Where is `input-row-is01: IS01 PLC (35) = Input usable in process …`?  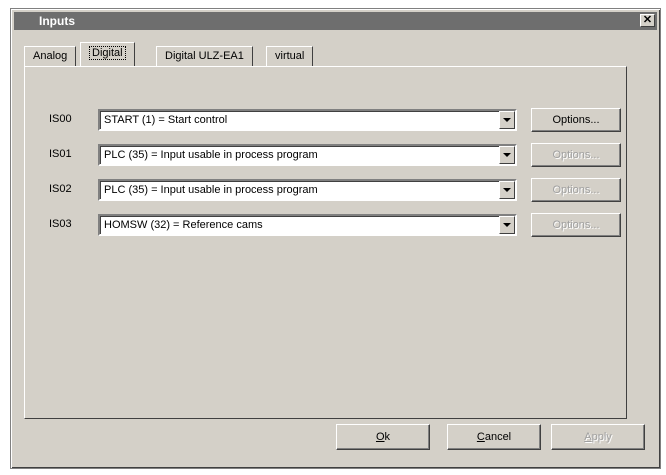 input-row-is01: IS01 PLC (35) = Input usable in process … is located at coordinates (325, 155).